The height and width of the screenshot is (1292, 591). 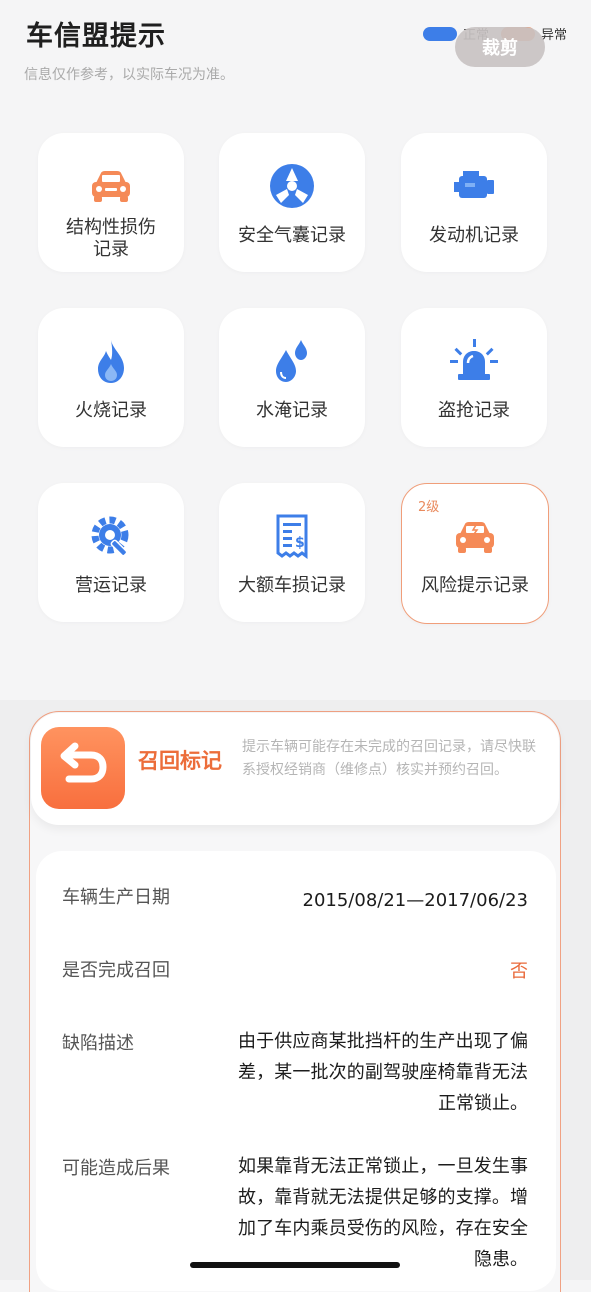 What do you see at coordinates (110, 536) in the screenshot?
I see `gear-wrench-icon` at bounding box center [110, 536].